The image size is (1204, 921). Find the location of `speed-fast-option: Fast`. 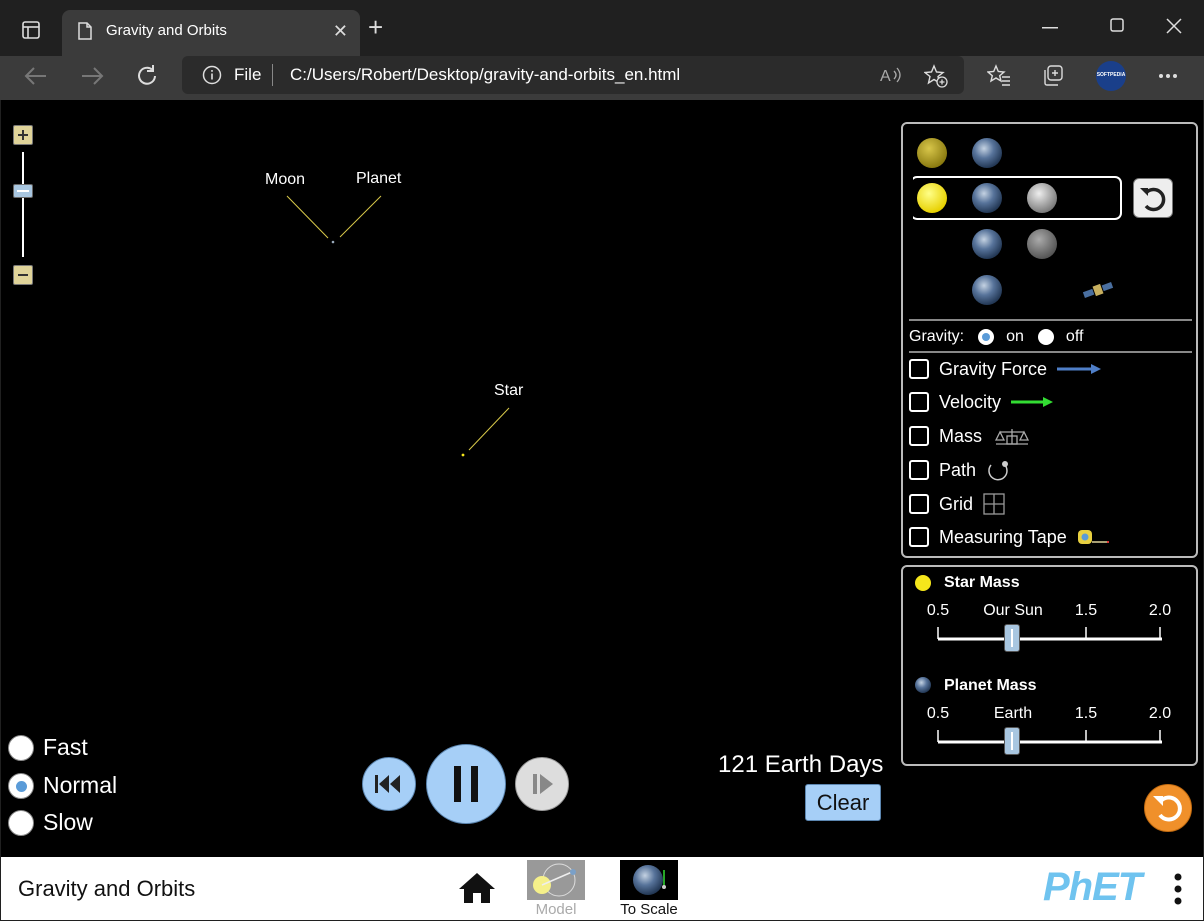

speed-fast-option: Fast is located at coordinates (48, 747).